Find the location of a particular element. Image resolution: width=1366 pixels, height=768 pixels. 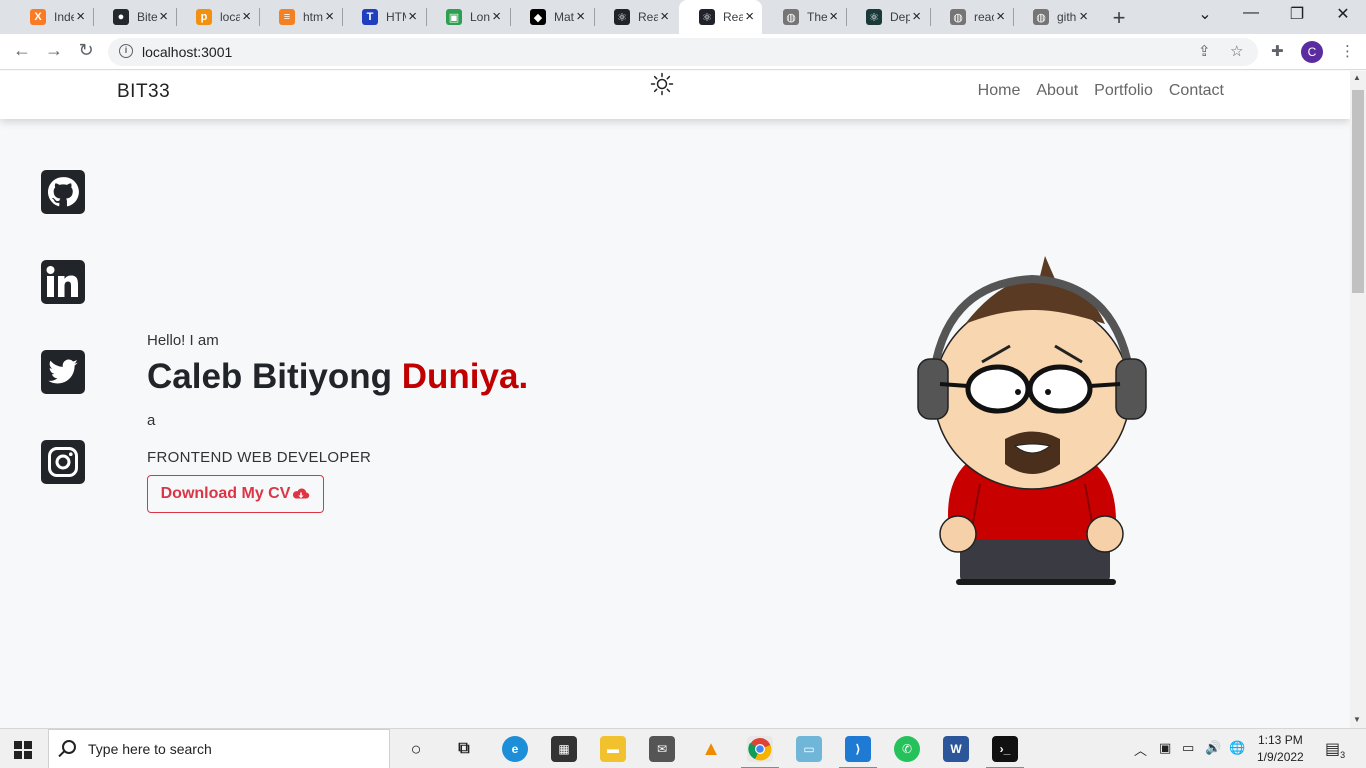

tab-search-icon: ⌄ is located at coordinates (1205, 14).